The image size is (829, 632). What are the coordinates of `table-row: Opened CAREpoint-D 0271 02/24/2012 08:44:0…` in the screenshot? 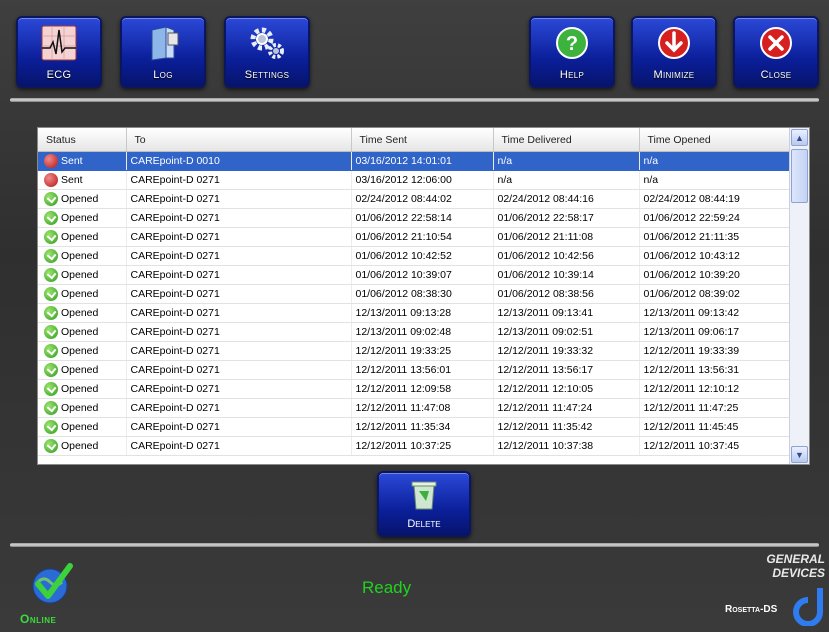 It's located at (414, 199).